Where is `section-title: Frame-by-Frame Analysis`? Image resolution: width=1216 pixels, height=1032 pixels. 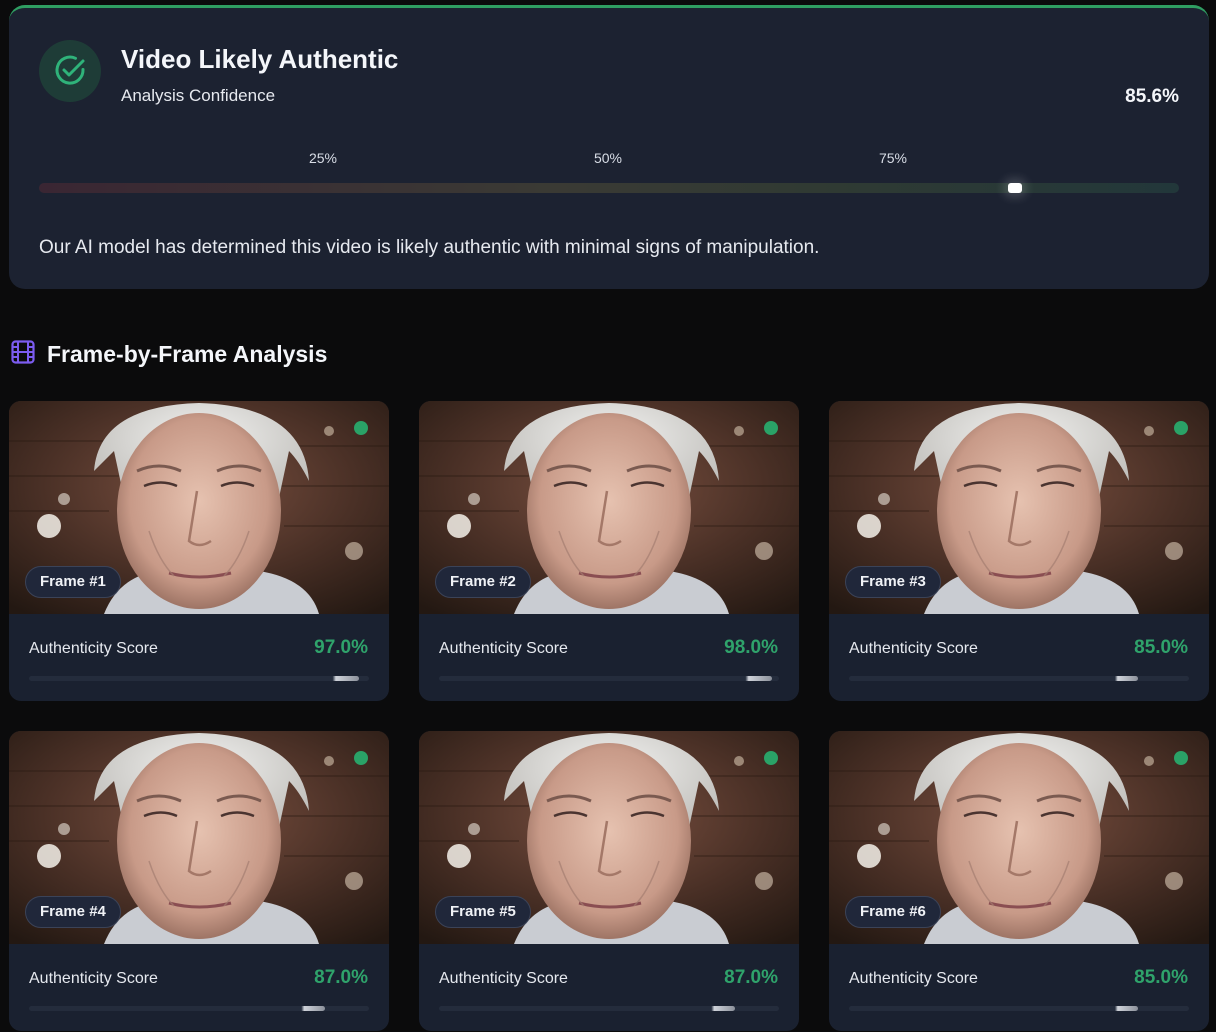
section-title: Frame-by-Frame Analysis is located at coordinates (187, 353).